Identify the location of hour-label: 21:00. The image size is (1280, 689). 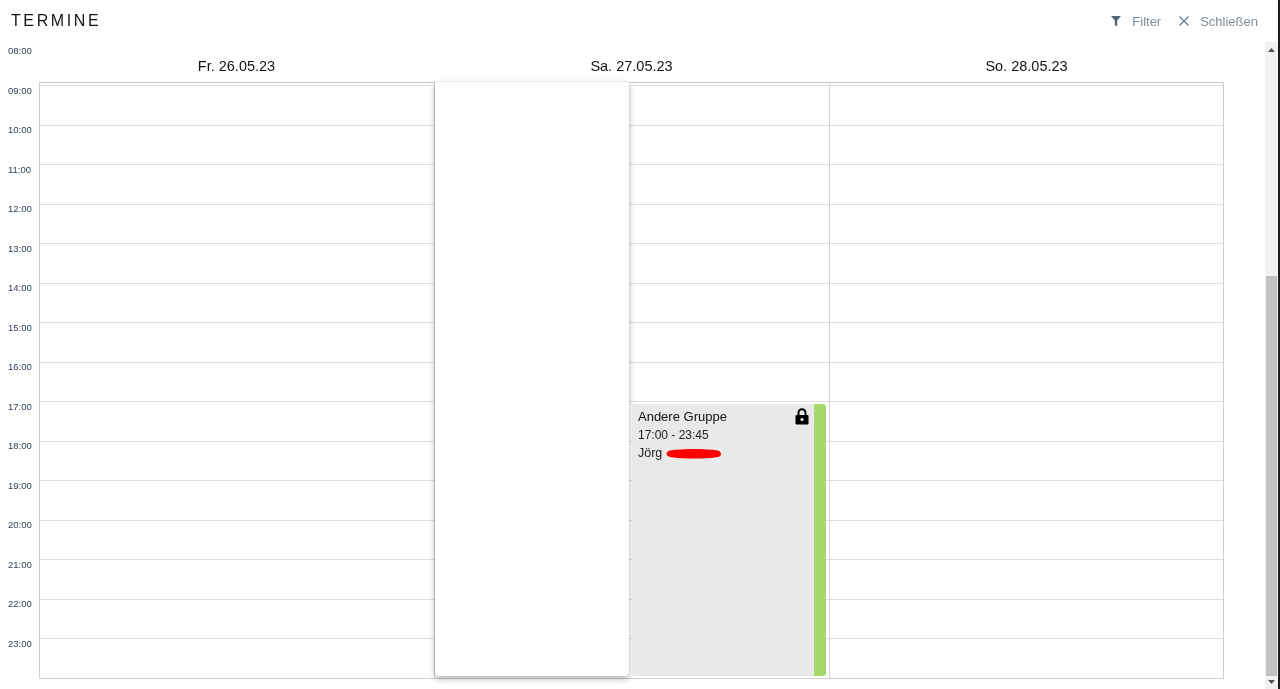
(20, 564).